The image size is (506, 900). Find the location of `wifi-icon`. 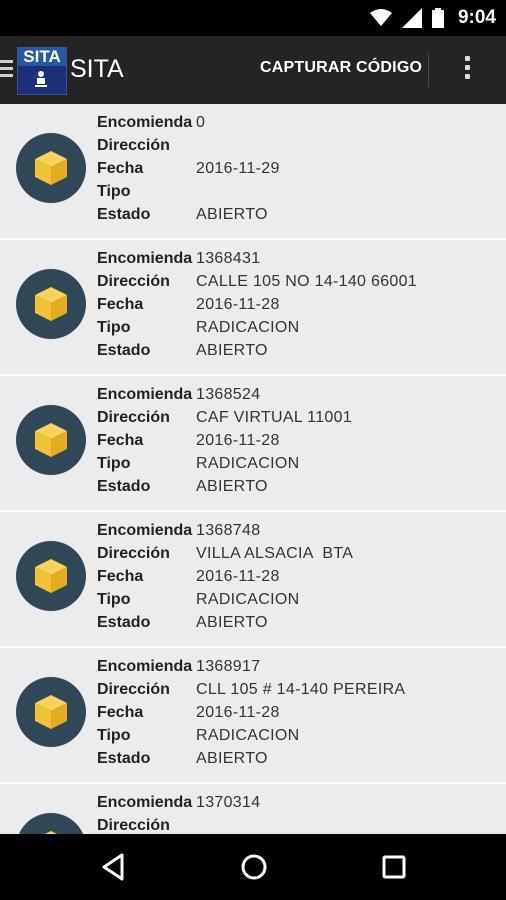

wifi-icon is located at coordinates (380, 17).